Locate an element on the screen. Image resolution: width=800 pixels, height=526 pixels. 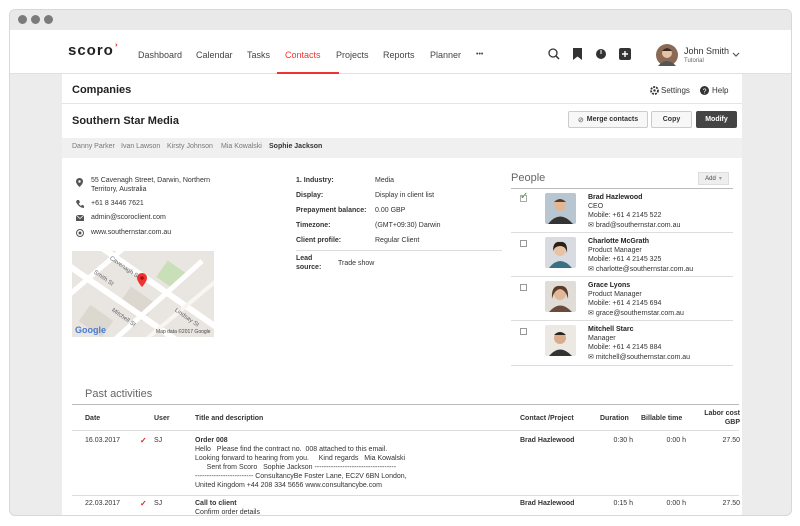
search-icon is located at coordinates (554, 54).